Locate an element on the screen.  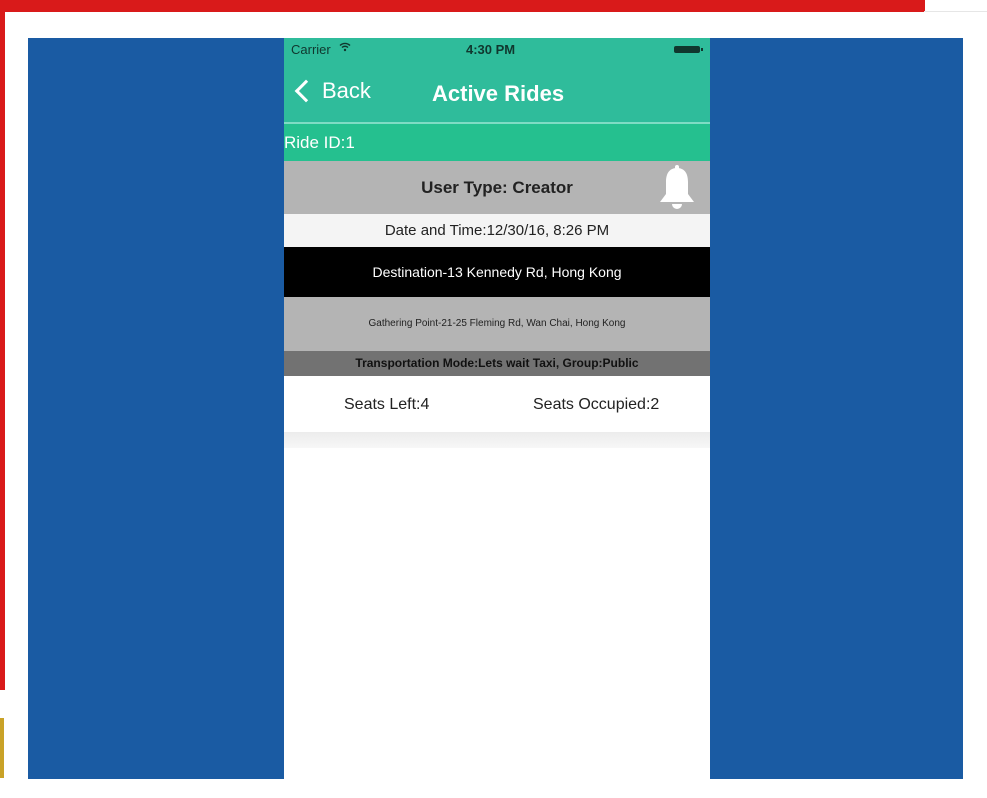
slide-top-band-tip is located at coordinates (914, 6).